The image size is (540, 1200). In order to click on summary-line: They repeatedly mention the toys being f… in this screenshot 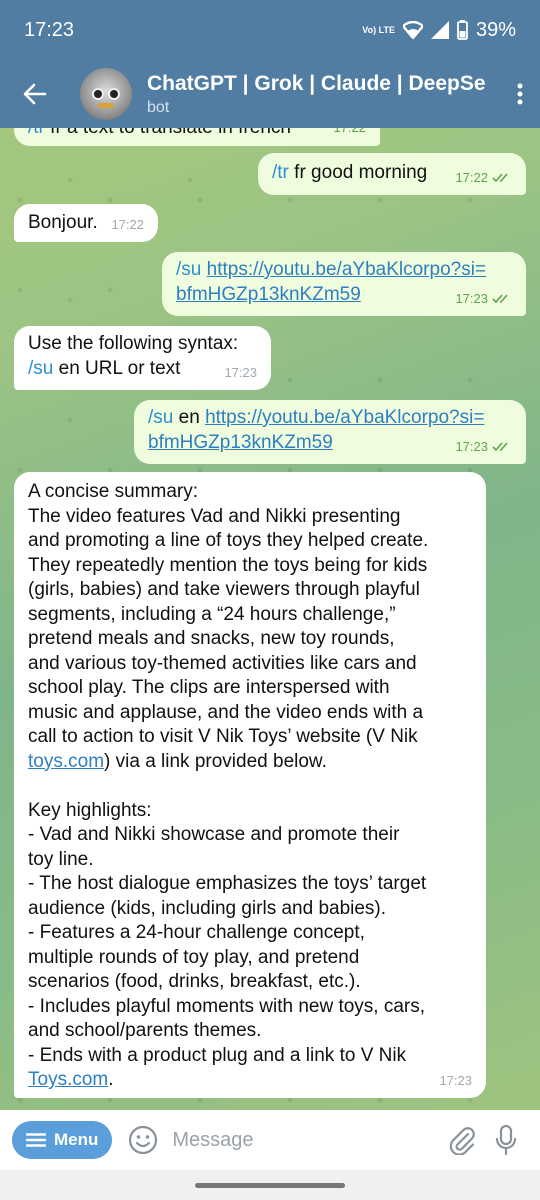, I will do `click(228, 565)`.